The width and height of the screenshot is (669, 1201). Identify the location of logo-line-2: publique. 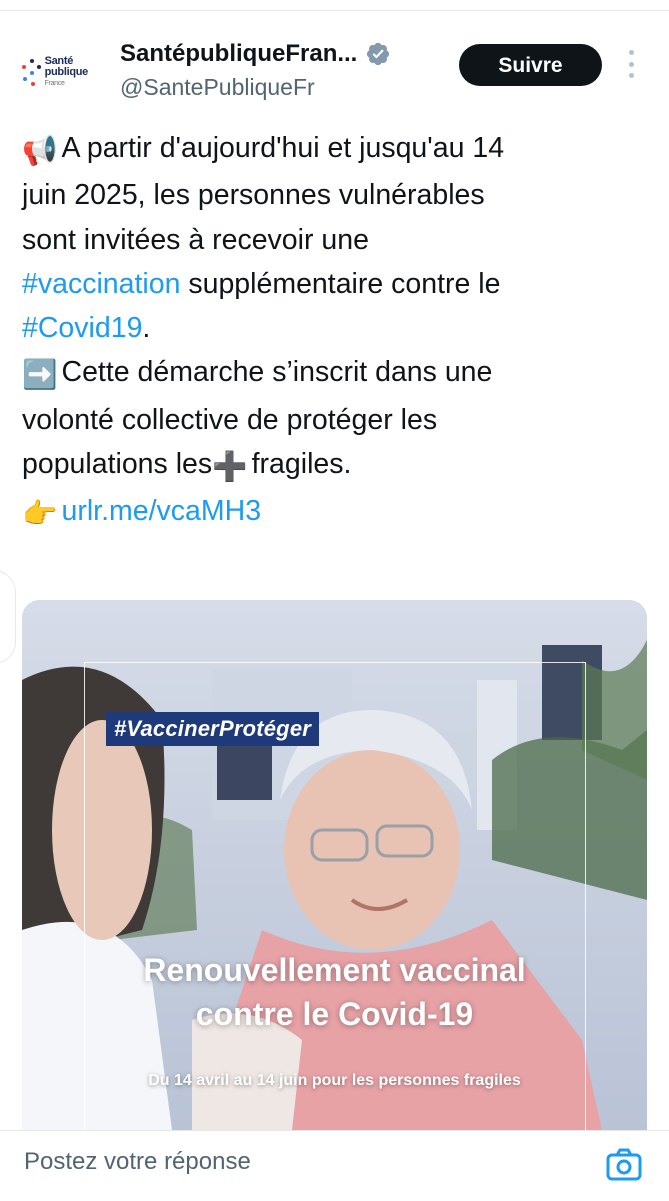
(66, 71).